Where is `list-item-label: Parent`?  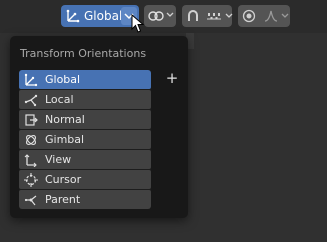
list-item-label: Parent is located at coordinates (63, 199).